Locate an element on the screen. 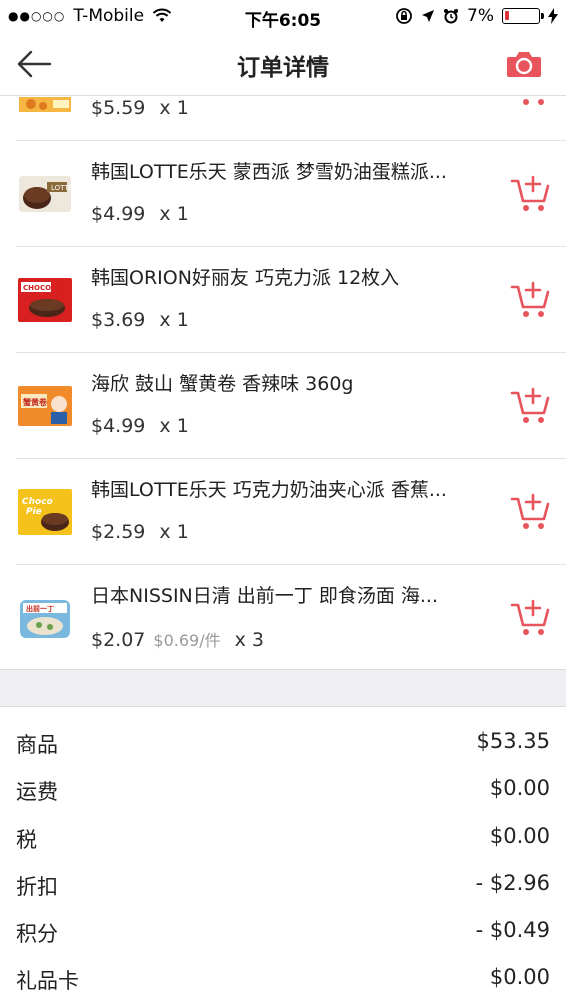  summary-row-discount: 折扣 - $2.96 is located at coordinates (283, 884).